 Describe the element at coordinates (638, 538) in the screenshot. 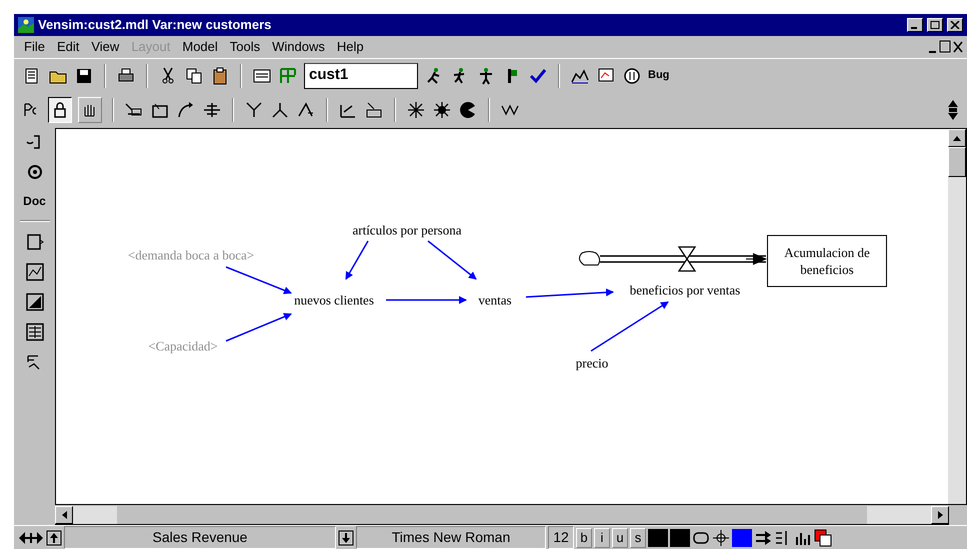

I see `font-style-button: s` at that location.